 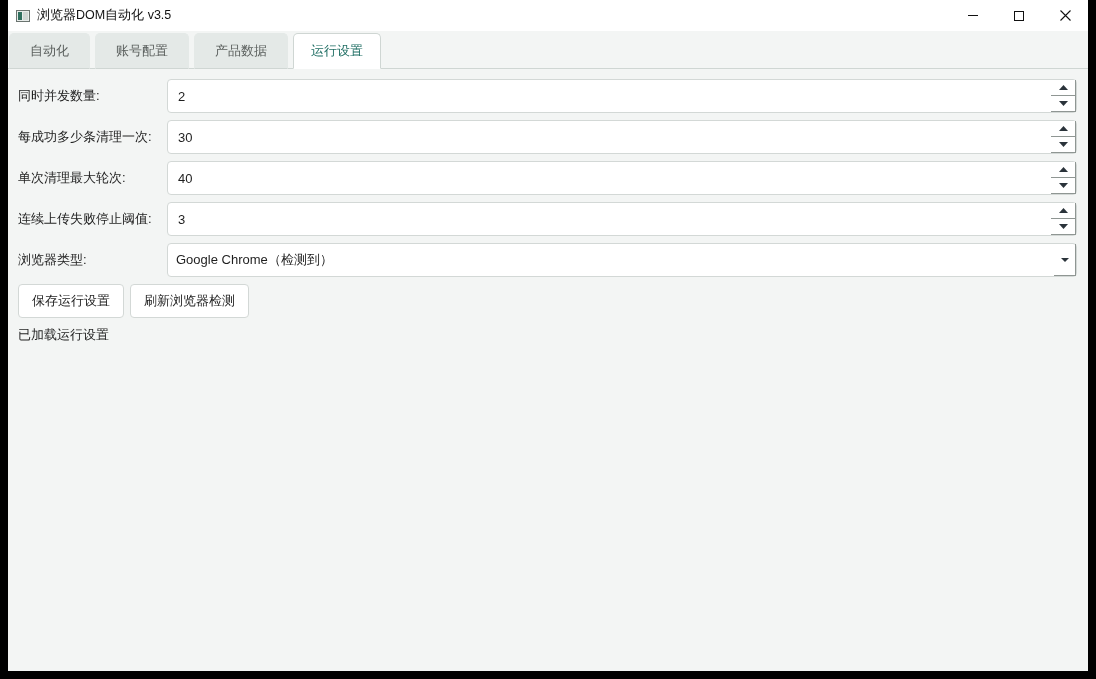 What do you see at coordinates (49, 51) in the screenshot?
I see `tab: 自动化` at bounding box center [49, 51].